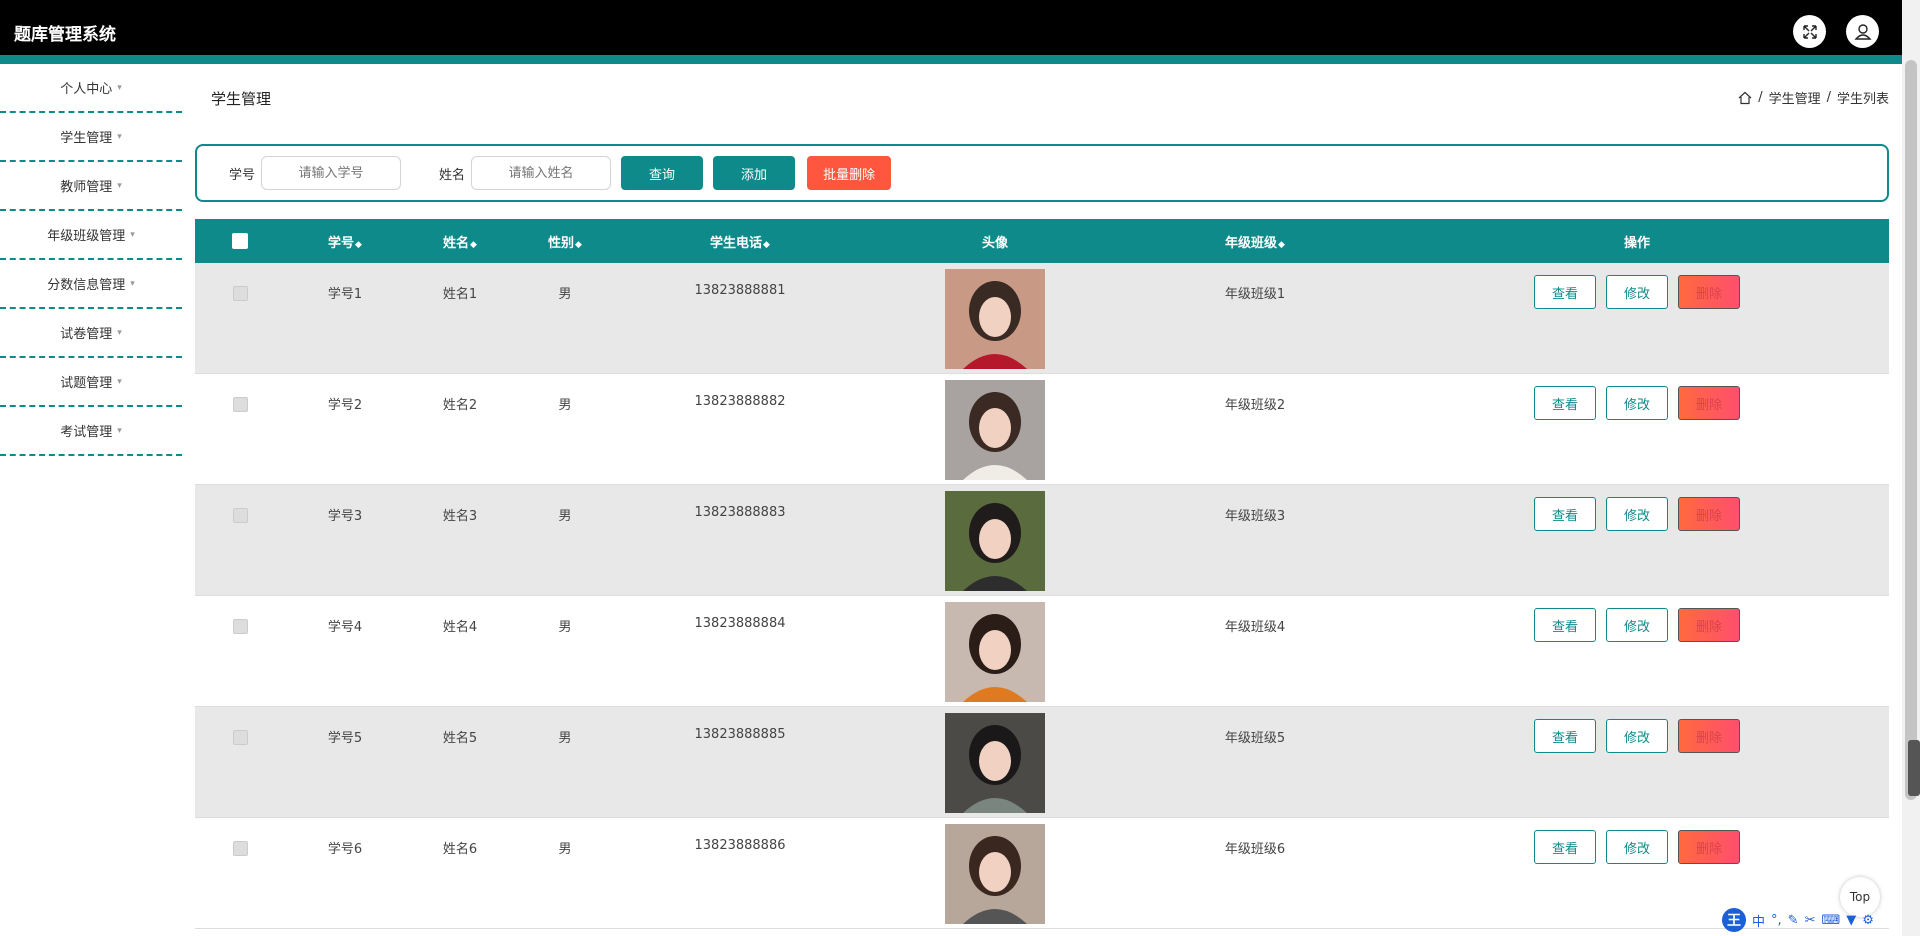 The image size is (1920, 936). What do you see at coordinates (91, 137) in the screenshot?
I see `sidebar-item-students: 学生管理 ▾` at bounding box center [91, 137].